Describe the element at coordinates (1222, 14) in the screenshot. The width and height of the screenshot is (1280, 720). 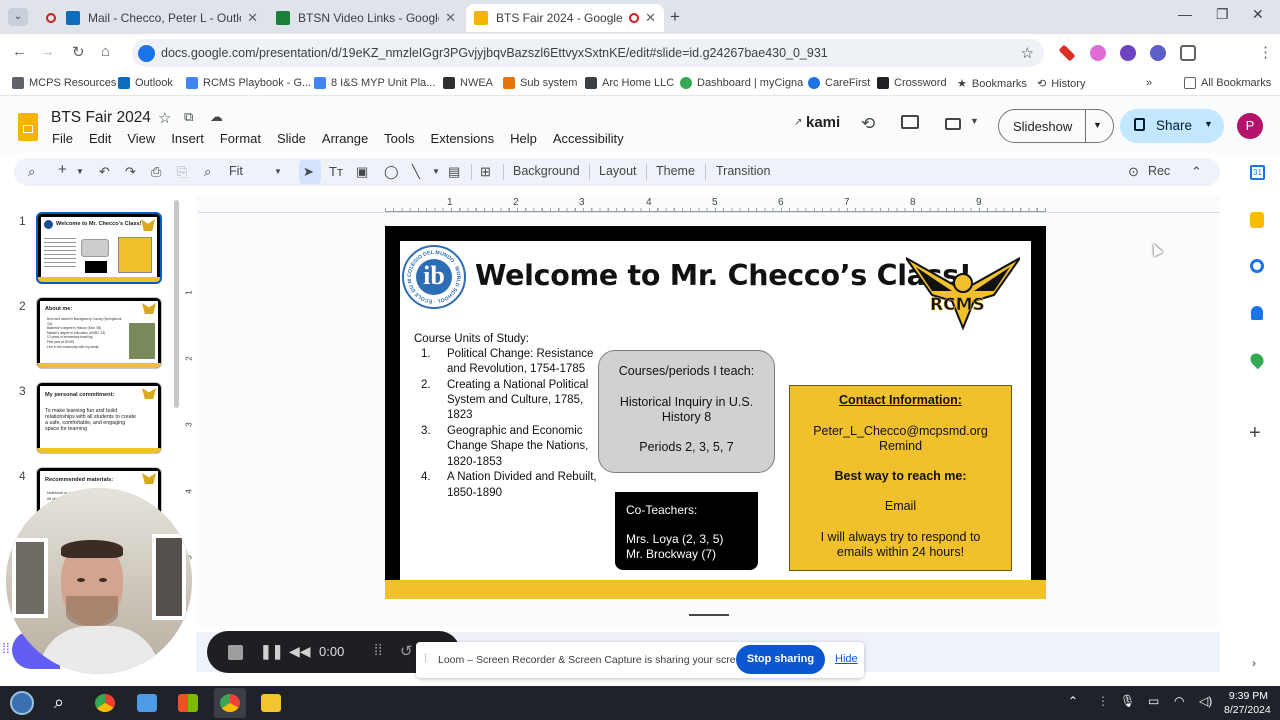
I see `maximize-button: ❐` at that location.